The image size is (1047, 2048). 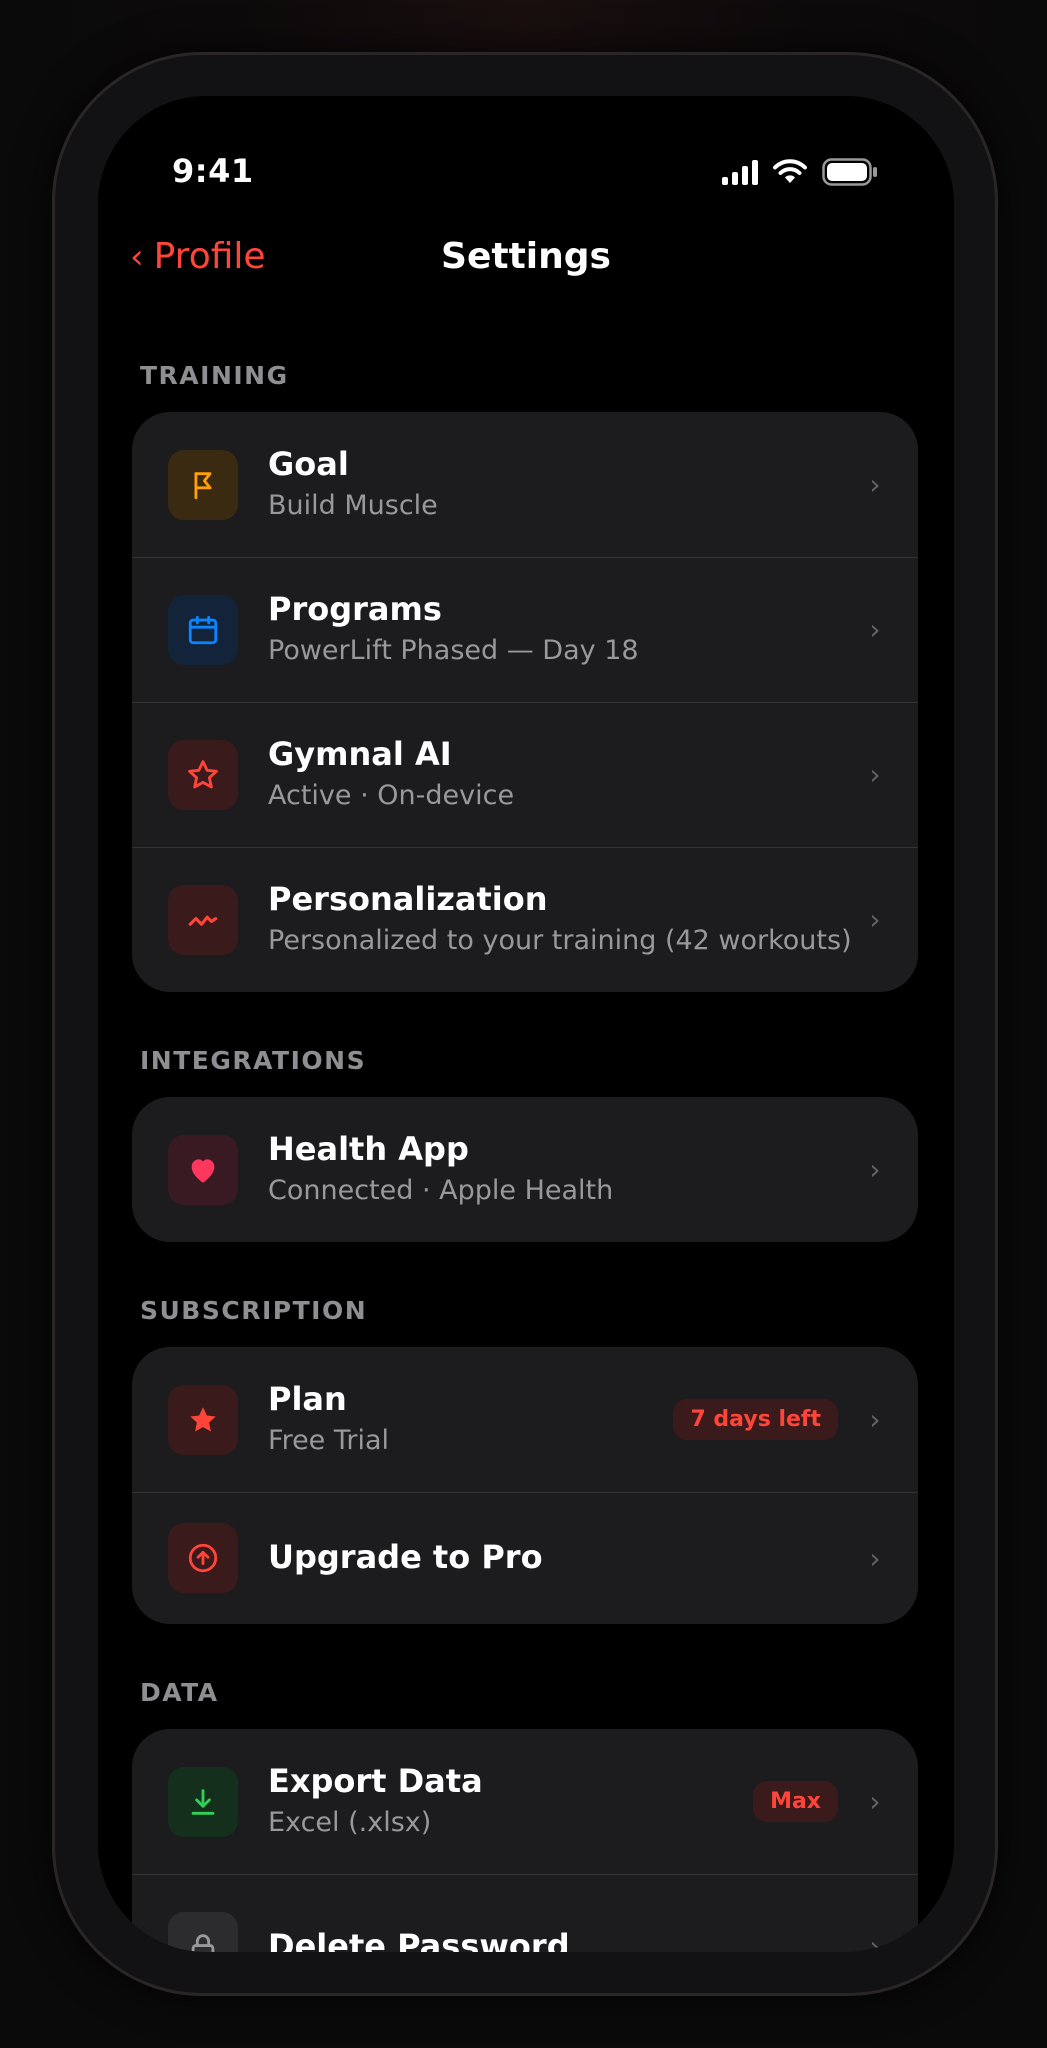 What do you see at coordinates (525, 629) in the screenshot?
I see `settings-row-programs: Programs PowerLift Phased — Day 18 ›` at bounding box center [525, 629].